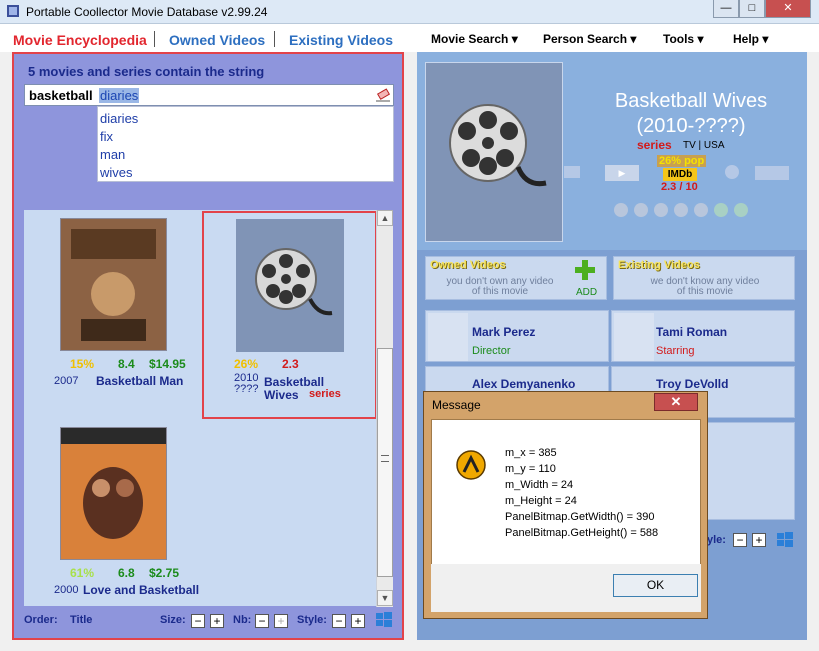  What do you see at coordinates (385, 598) in the screenshot?
I see `scroll-down-icon: ▼` at bounding box center [385, 598].